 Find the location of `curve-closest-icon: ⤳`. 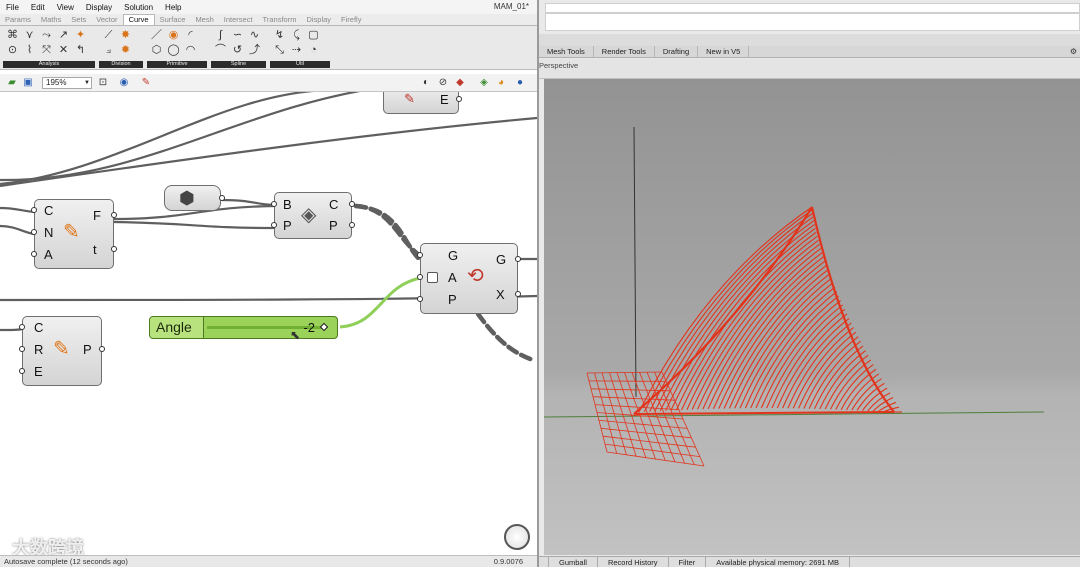

curve-closest-icon: ⤳ is located at coordinates (46, 35).